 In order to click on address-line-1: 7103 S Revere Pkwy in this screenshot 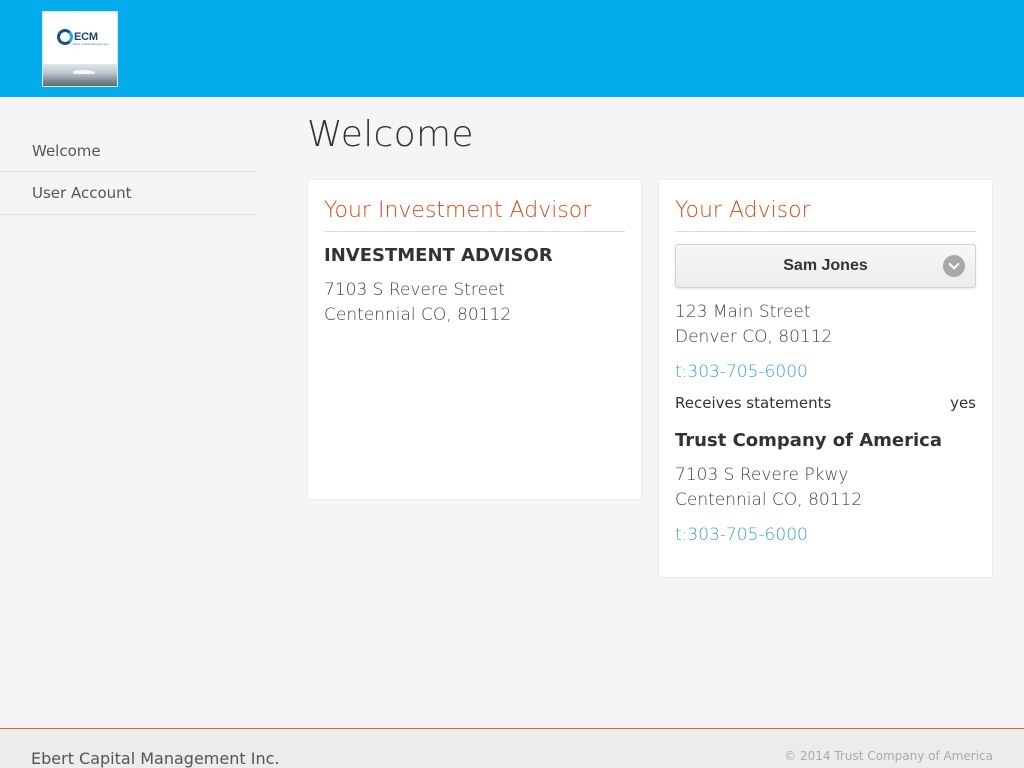, I will do `click(762, 475)`.